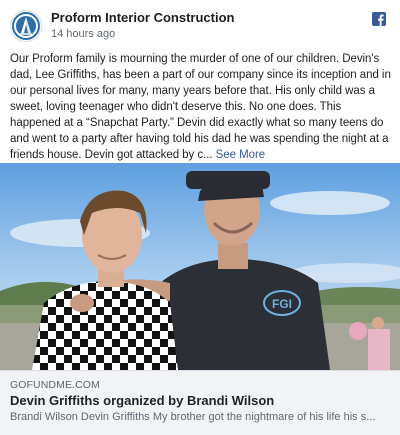  What do you see at coordinates (83, 34) in the screenshot?
I see `post-timestamp: 14 hours ago` at bounding box center [83, 34].